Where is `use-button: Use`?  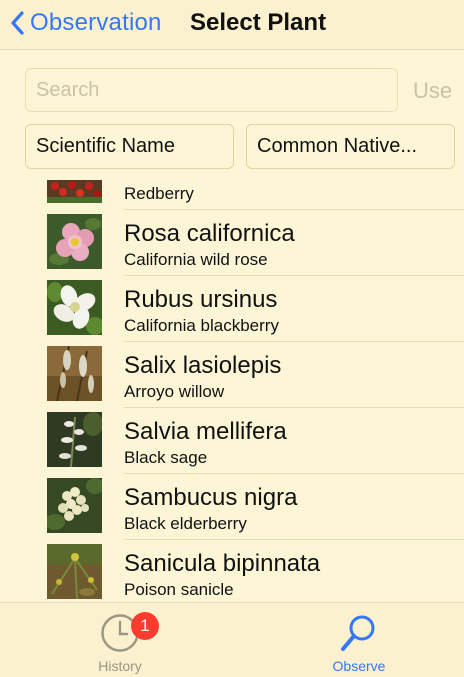
use-button: Use is located at coordinates (432, 91).